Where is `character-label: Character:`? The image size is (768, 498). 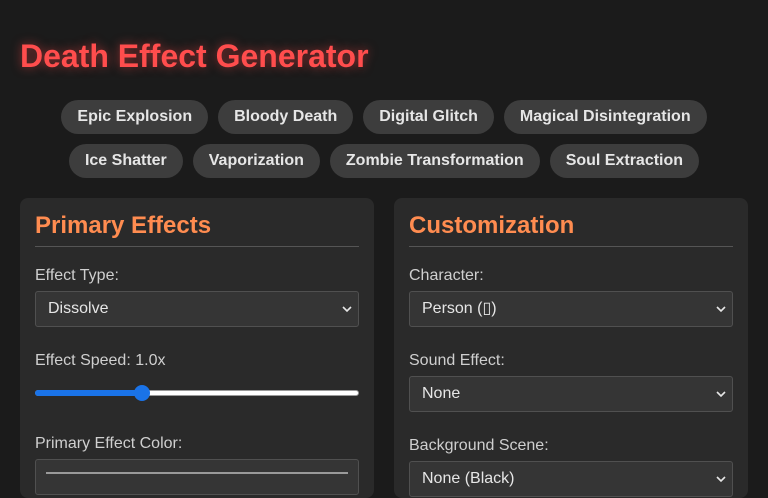
character-label: Character: is located at coordinates (446, 275).